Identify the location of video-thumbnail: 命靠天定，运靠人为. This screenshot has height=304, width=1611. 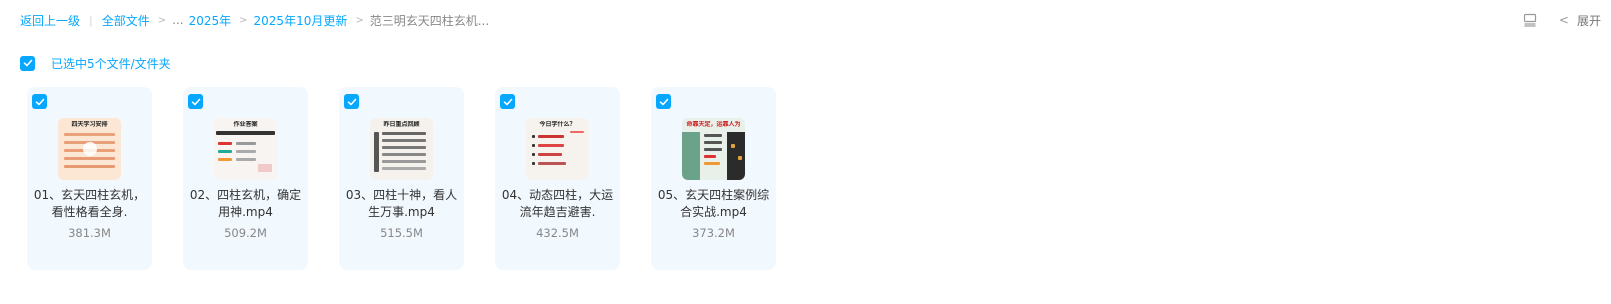
(713, 149).